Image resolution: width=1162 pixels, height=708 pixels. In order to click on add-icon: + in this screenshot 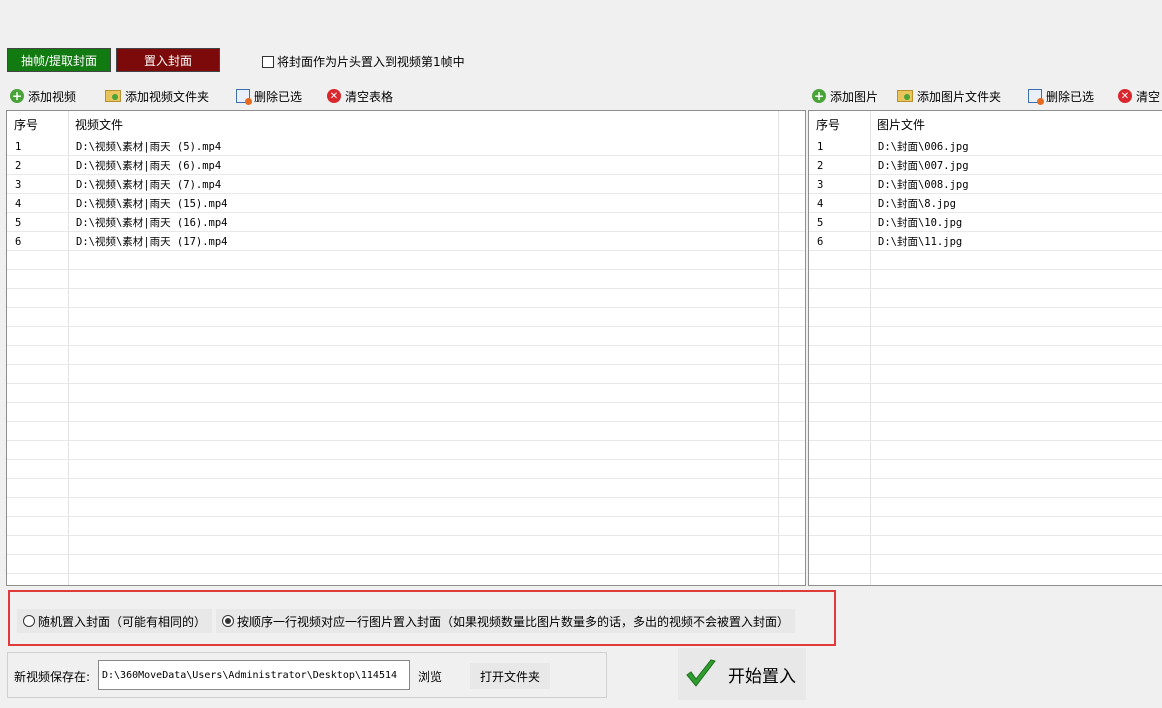, I will do `click(819, 96)`.